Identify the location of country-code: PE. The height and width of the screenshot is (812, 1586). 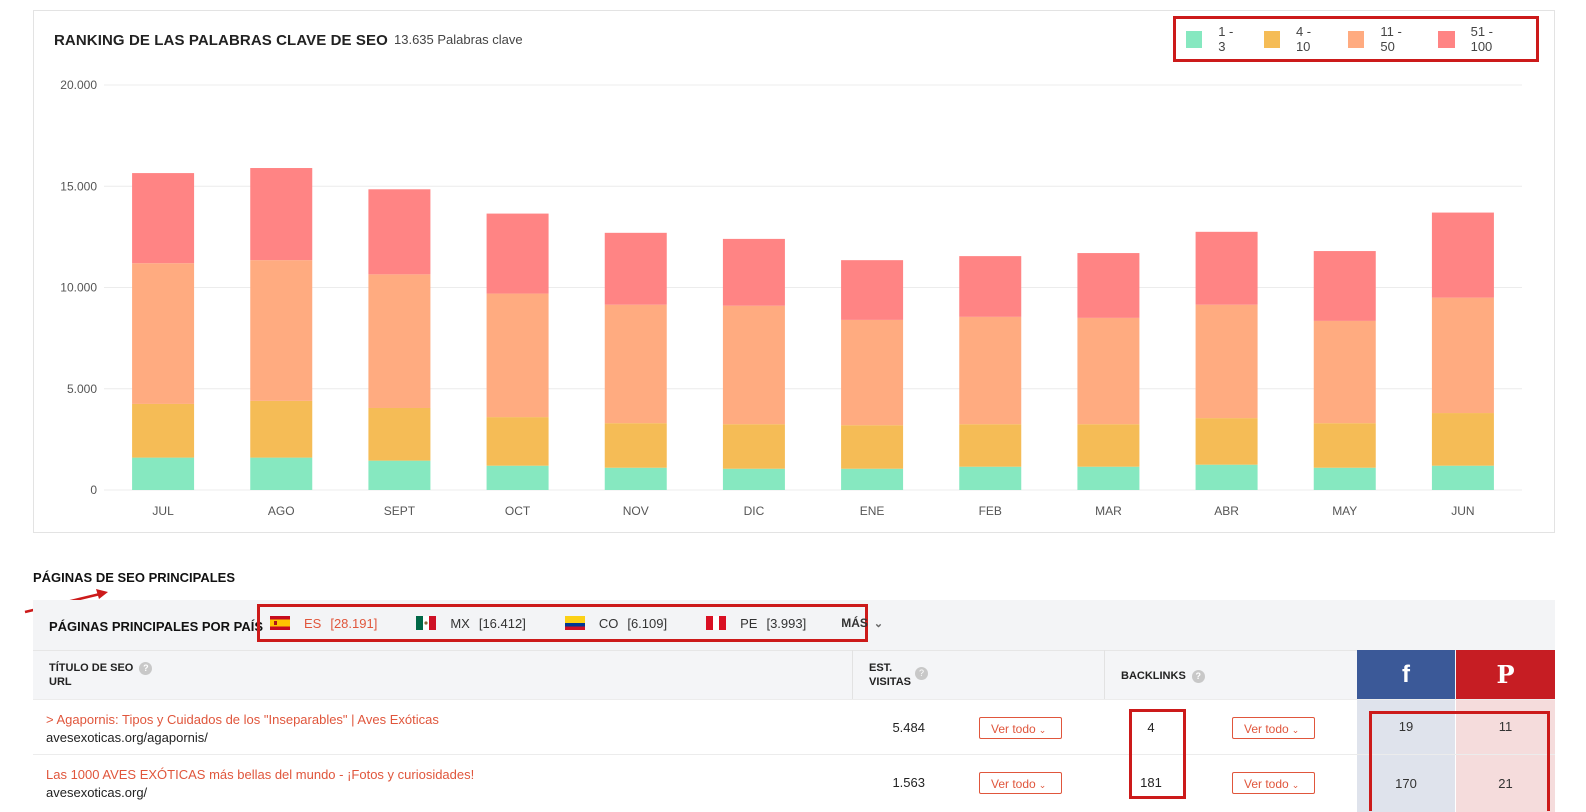
(749, 623).